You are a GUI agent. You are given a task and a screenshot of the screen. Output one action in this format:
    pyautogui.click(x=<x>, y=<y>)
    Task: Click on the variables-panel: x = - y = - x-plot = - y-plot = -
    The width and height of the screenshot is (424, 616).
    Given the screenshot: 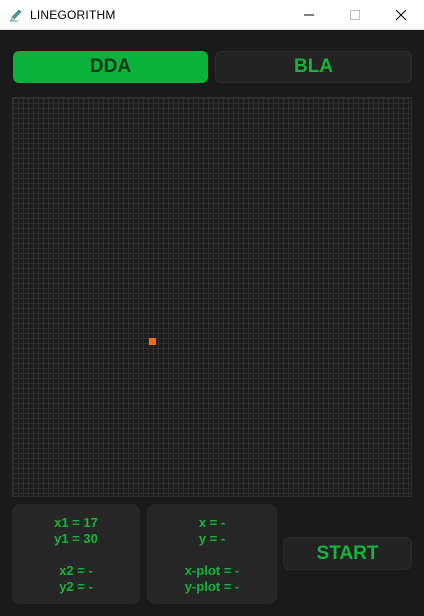 What is the action you would take?
    pyautogui.click(x=212, y=554)
    